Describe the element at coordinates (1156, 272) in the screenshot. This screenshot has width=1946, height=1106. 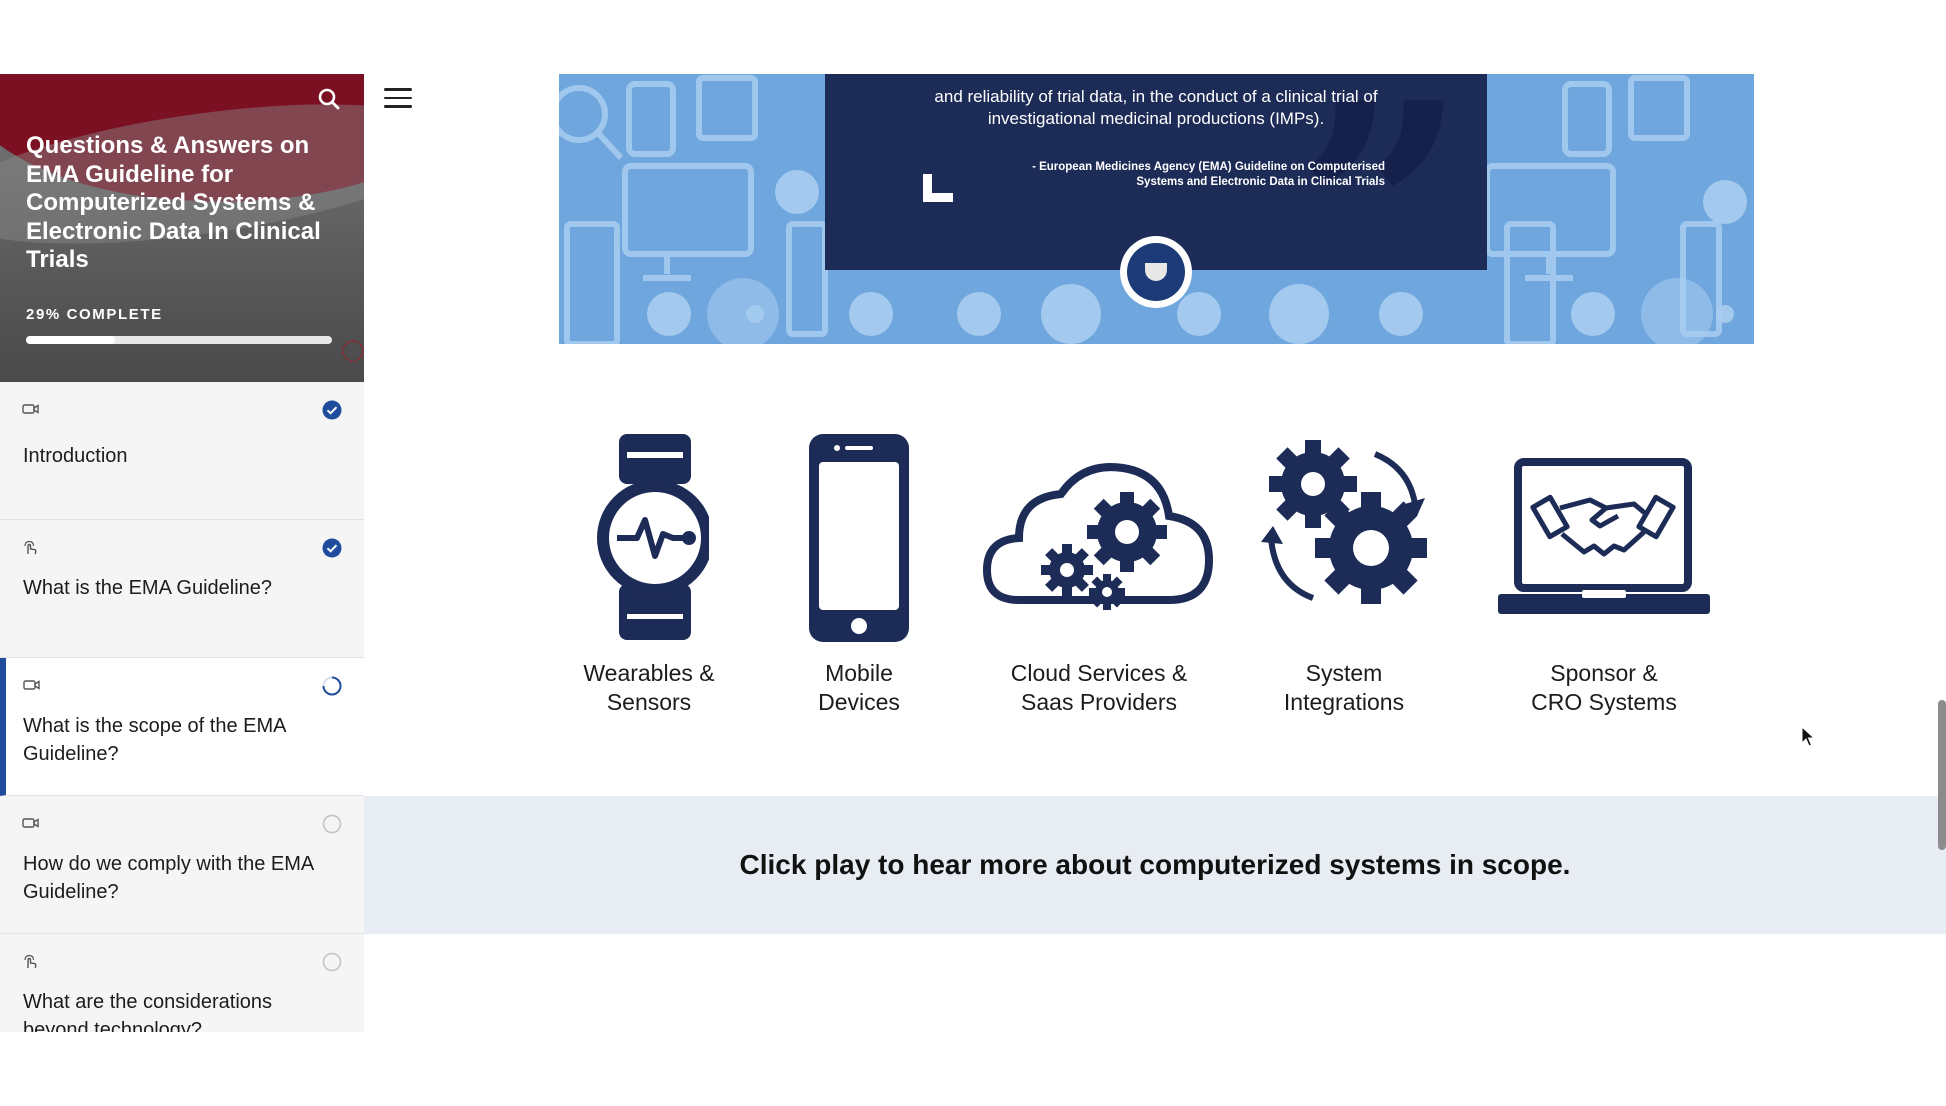
I see `brand-logo` at that location.